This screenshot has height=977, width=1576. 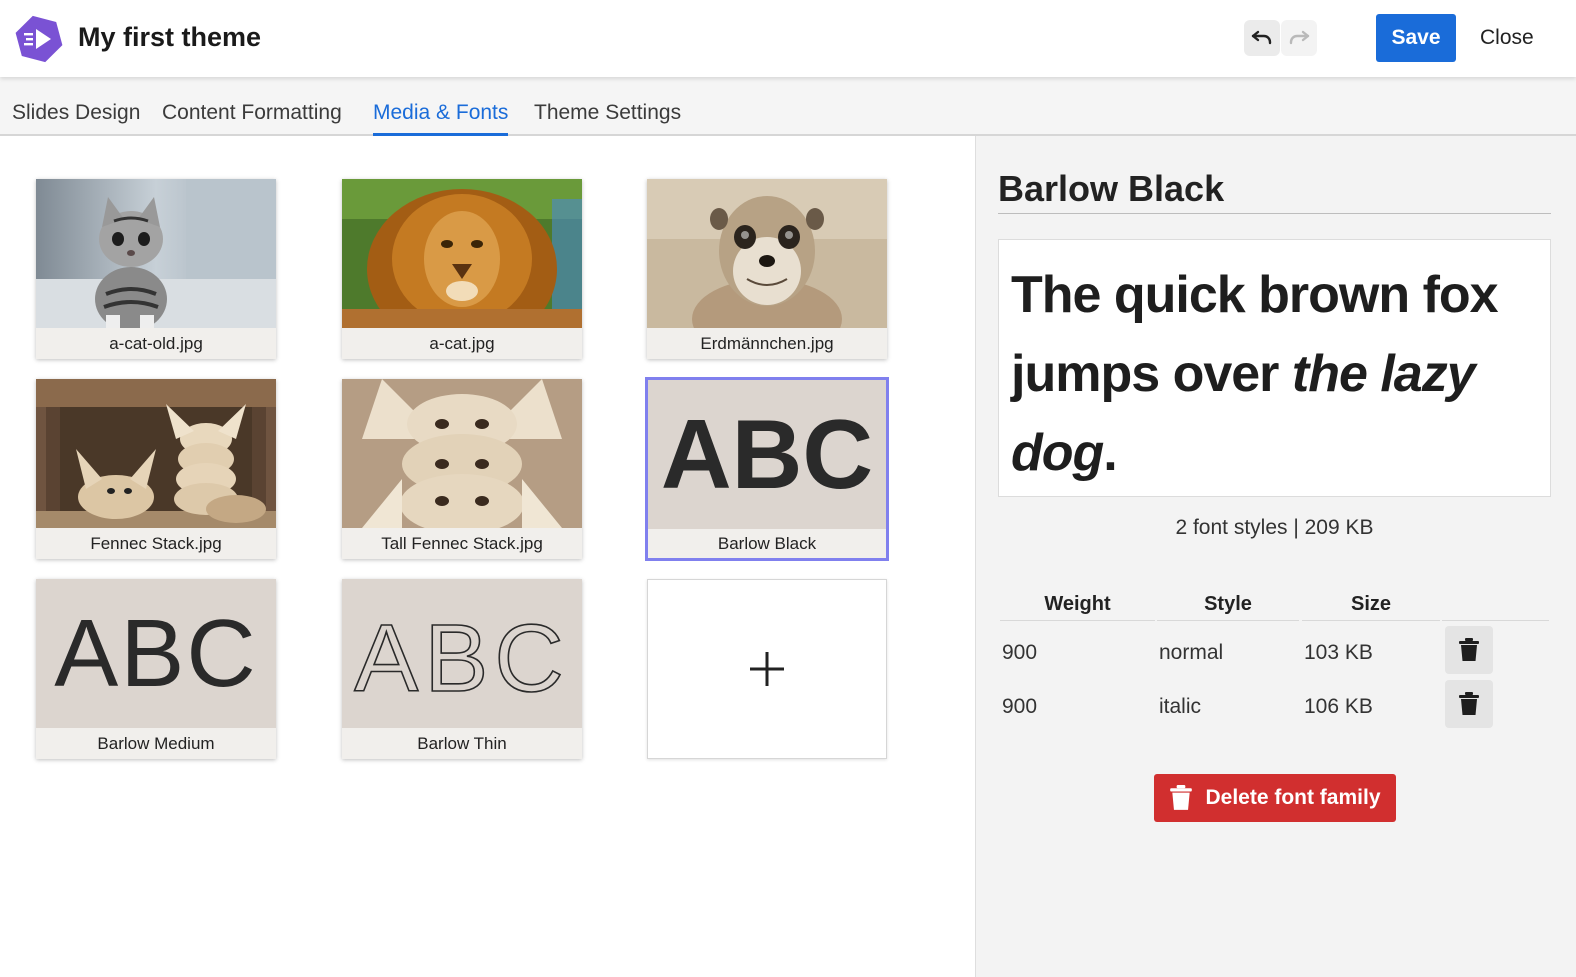 I want to click on column-header-weight: Weight, so click(x=1077, y=604).